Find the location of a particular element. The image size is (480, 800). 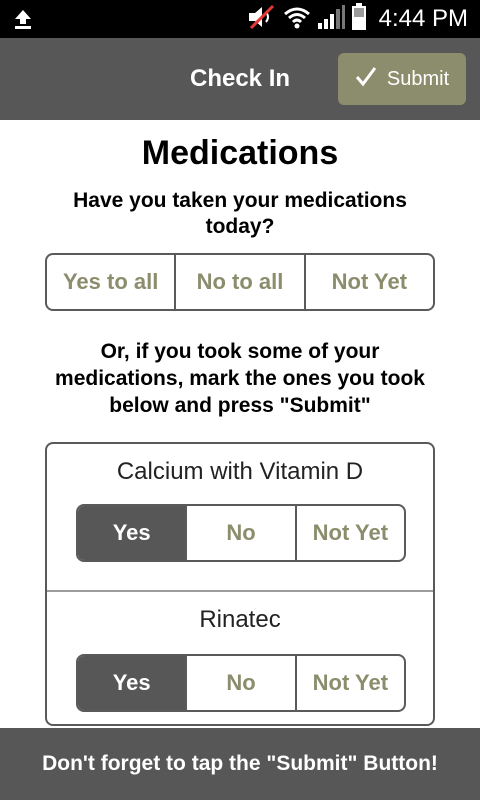

status-bar: 4:44 PM is located at coordinates (240, 19).